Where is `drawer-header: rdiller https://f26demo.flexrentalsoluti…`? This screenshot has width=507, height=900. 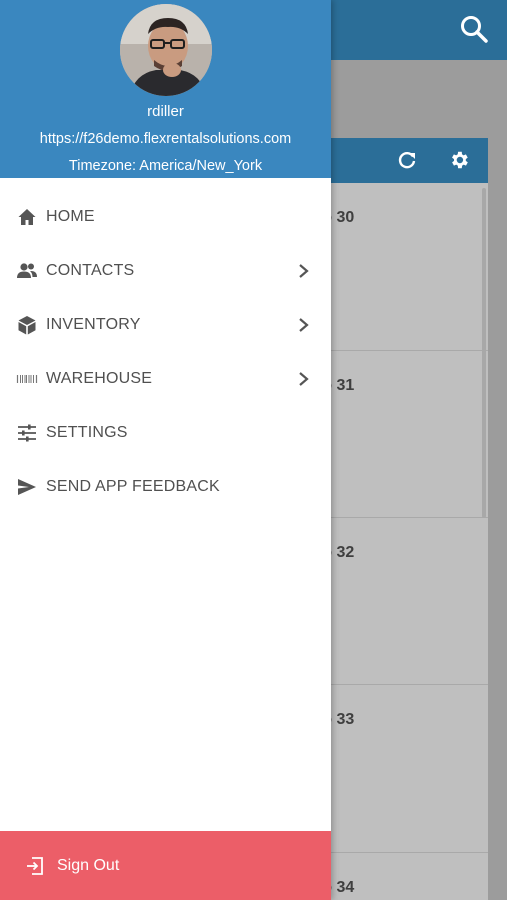 drawer-header: rdiller https://f26demo.flexrentalsoluti… is located at coordinates (165, 89).